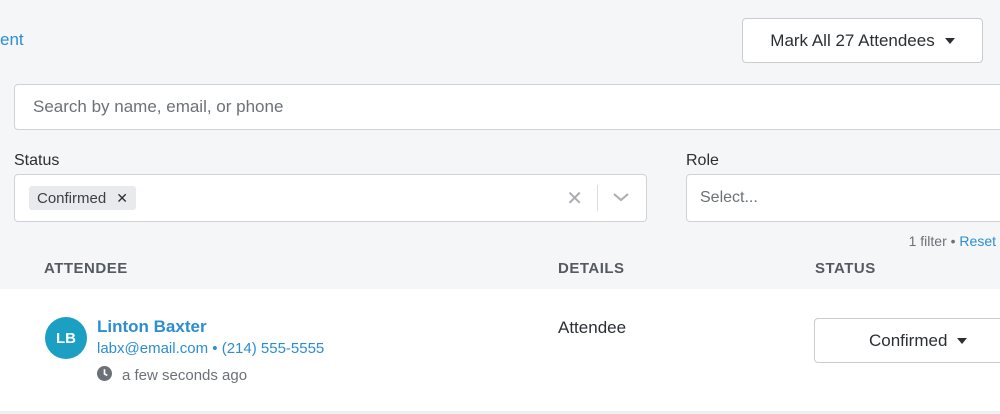 The image size is (1000, 414). What do you see at coordinates (152, 327) in the screenshot?
I see `attendee-name-link: Linton Baxter` at bounding box center [152, 327].